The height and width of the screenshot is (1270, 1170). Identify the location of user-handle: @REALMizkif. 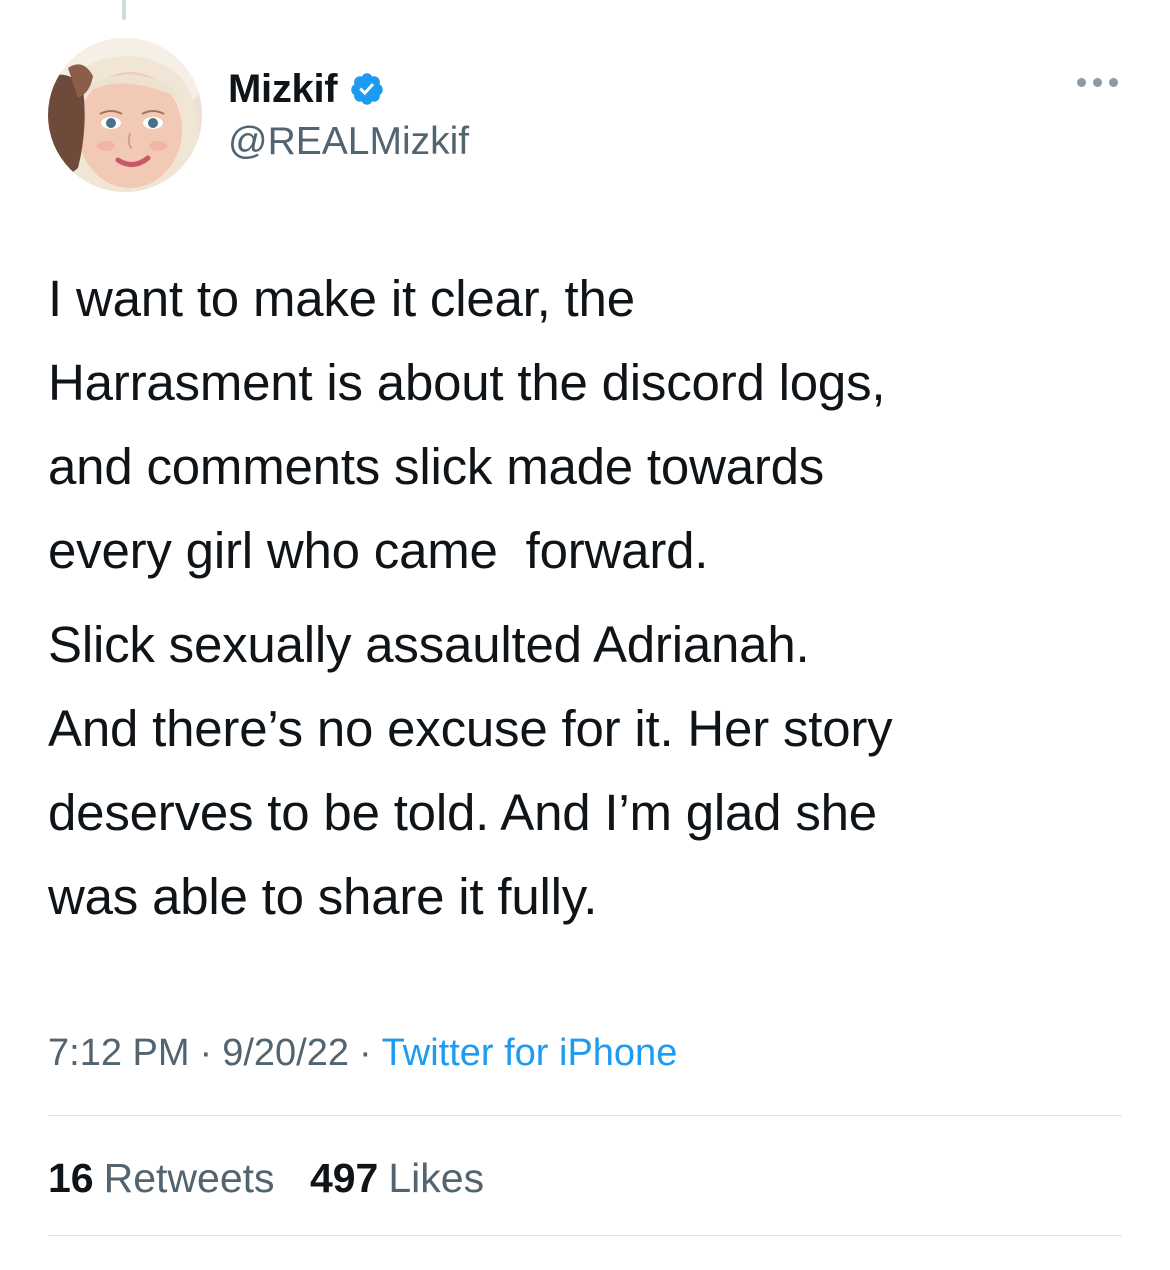
(348, 142).